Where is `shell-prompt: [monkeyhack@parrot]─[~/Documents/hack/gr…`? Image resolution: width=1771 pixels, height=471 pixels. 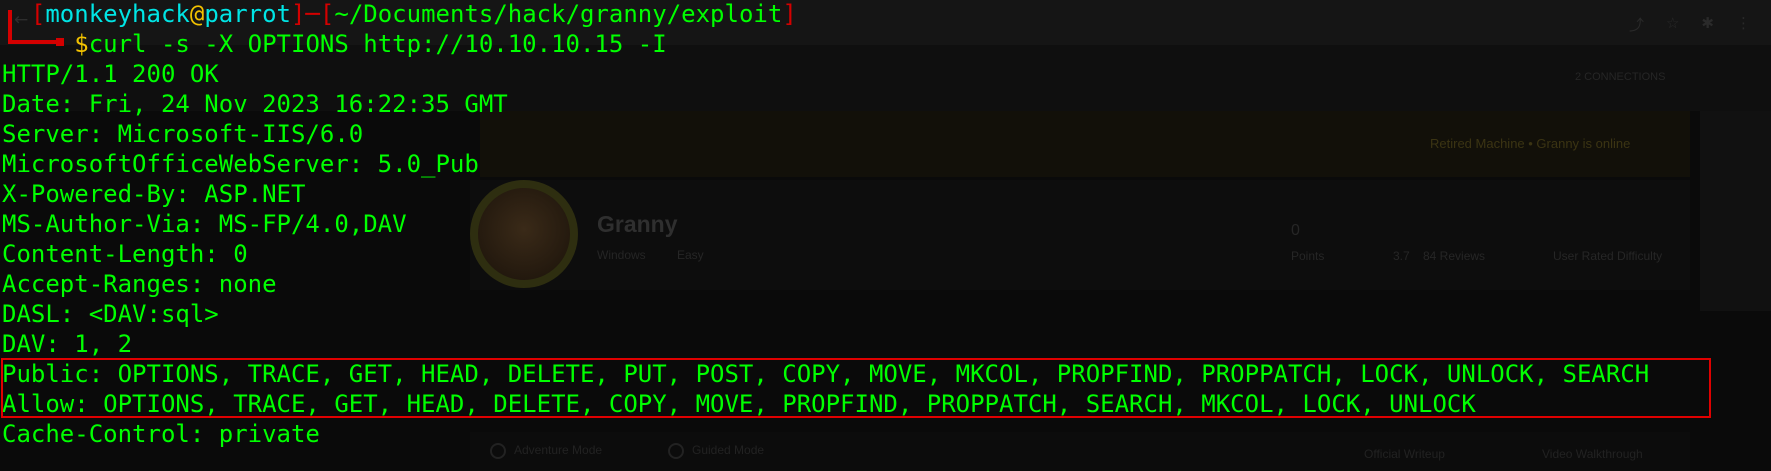 shell-prompt: [monkeyhack@parrot]─[~/Documents/hack/gr… is located at coordinates (413, 14).